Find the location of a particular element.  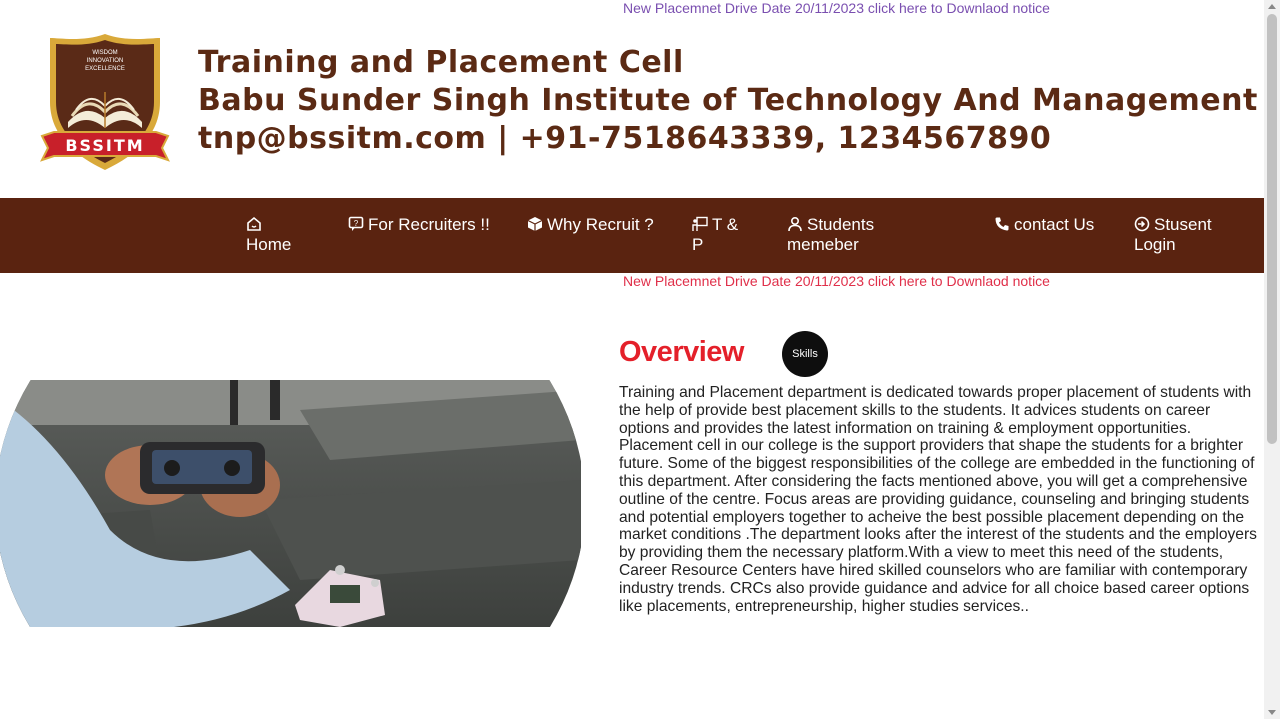

user-icon is located at coordinates (795, 224).